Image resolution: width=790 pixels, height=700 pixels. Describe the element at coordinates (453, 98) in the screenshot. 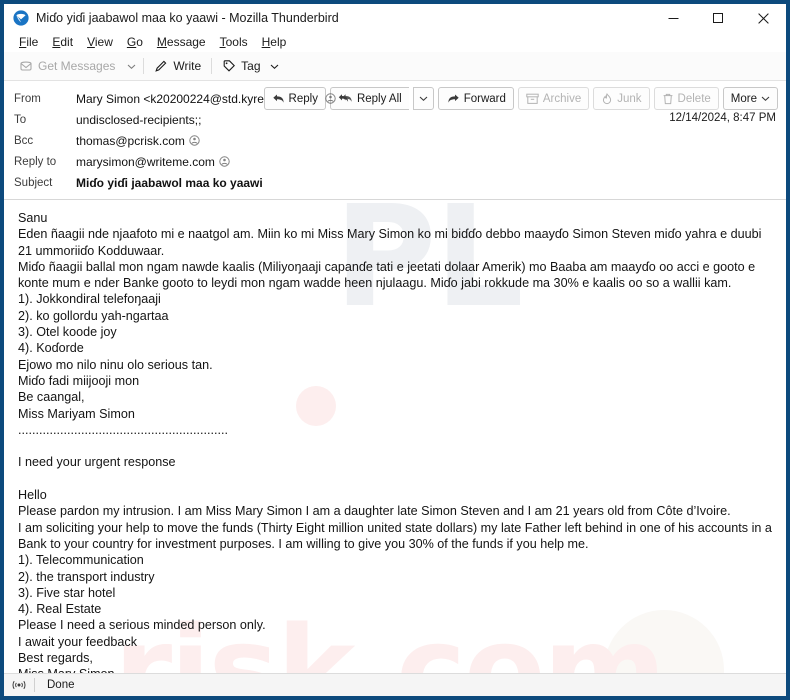

I see `forward-icon` at that location.